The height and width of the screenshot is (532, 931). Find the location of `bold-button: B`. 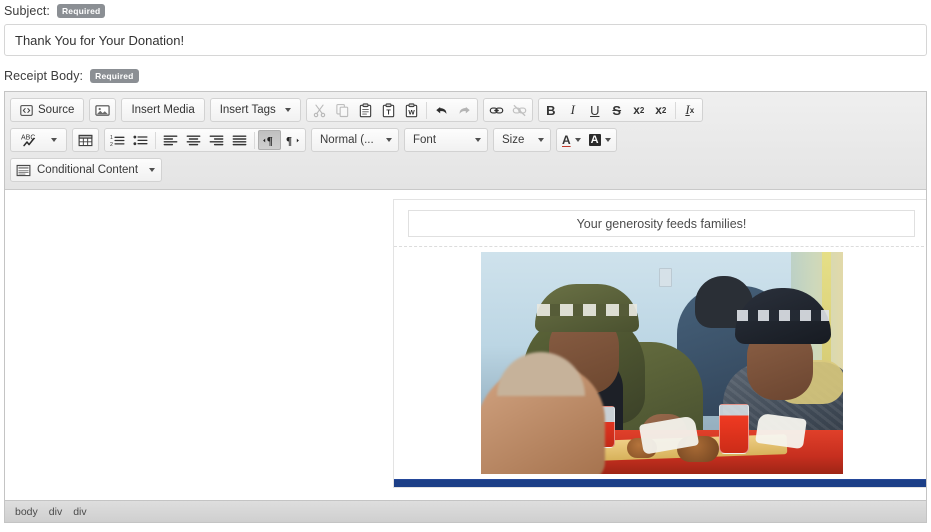

bold-button: B is located at coordinates (551, 110).